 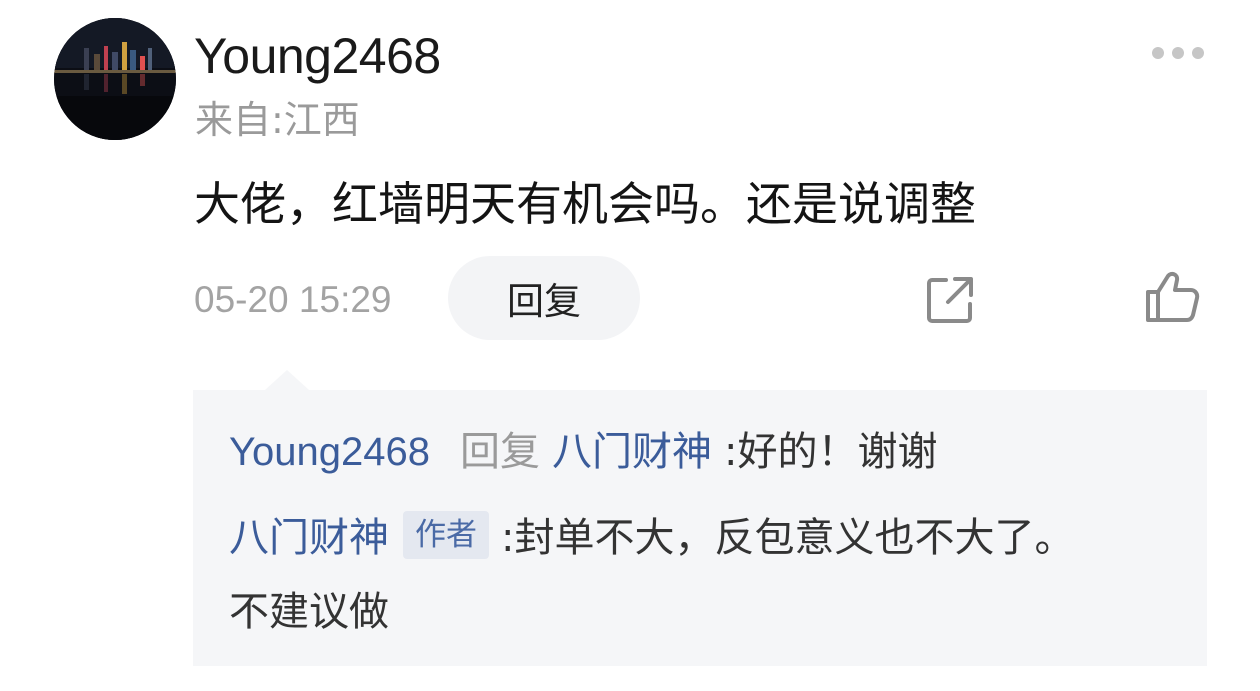 What do you see at coordinates (499, 452) in the screenshot?
I see `reply-word: 回复` at bounding box center [499, 452].